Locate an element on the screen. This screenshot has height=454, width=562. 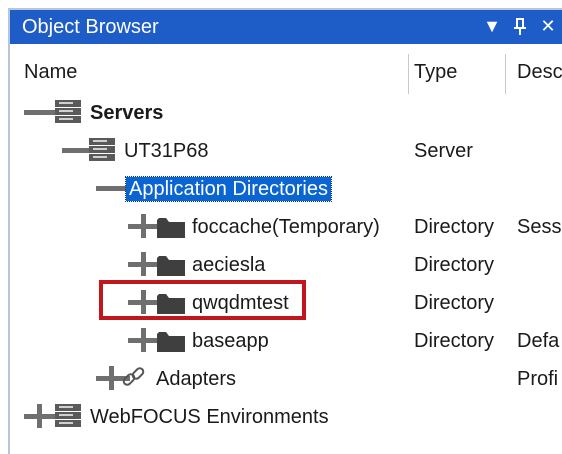
tree-row: UT31P68 Server is located at coordinates (286, 151).